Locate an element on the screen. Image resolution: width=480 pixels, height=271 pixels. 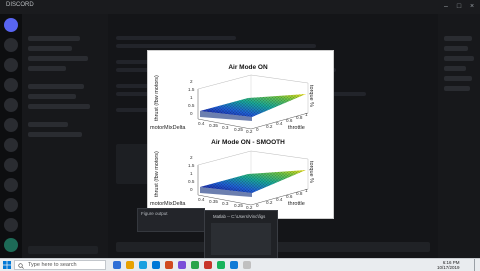
plot-1-ztick: 0.5 is located at coordinates (191, 105).